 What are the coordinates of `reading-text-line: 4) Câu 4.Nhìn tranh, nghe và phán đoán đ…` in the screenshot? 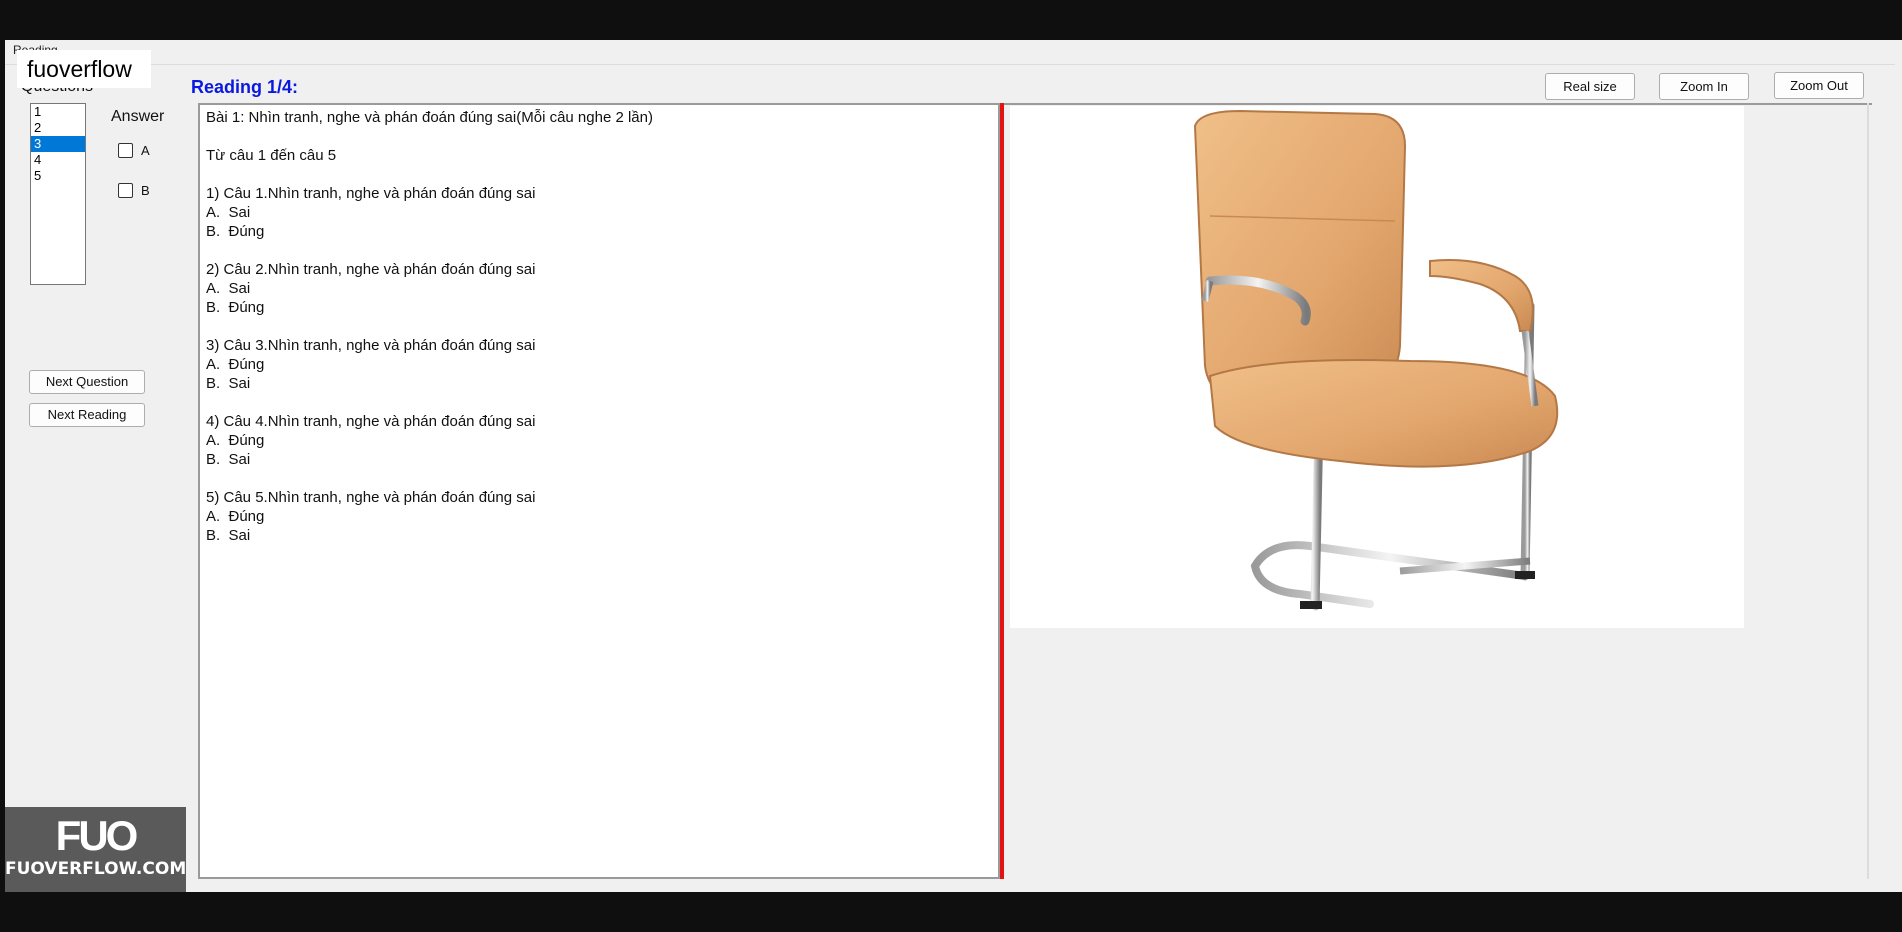 It's located at (371, 421).